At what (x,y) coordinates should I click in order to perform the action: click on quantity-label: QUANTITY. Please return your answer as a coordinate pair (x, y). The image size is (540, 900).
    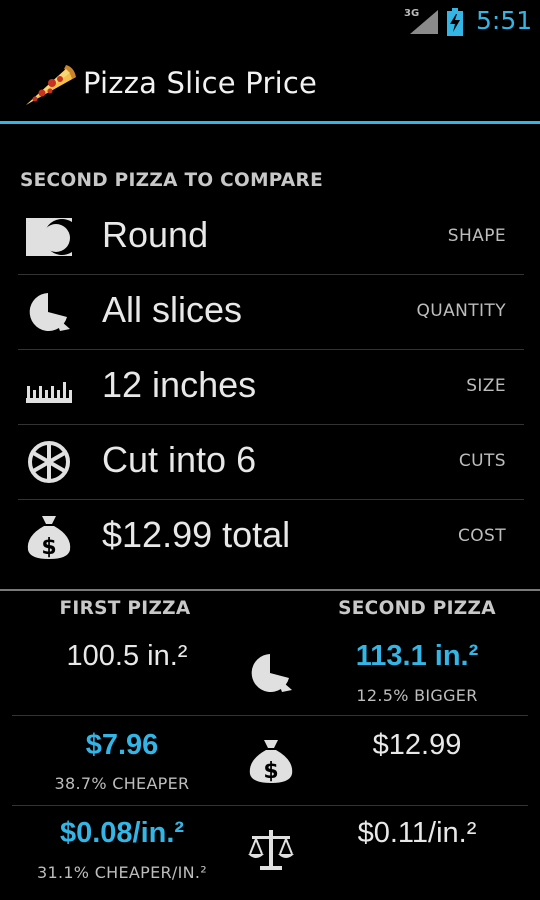
    Looking at the image, I should click on (461, 311).